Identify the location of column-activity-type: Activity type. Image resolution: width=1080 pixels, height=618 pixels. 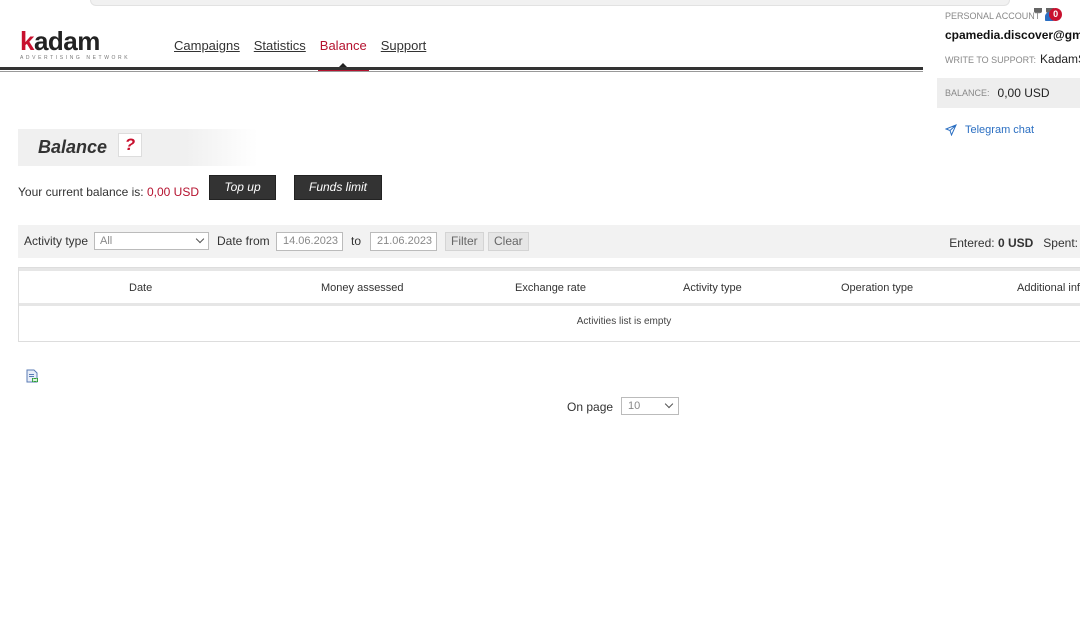
(712, 288).